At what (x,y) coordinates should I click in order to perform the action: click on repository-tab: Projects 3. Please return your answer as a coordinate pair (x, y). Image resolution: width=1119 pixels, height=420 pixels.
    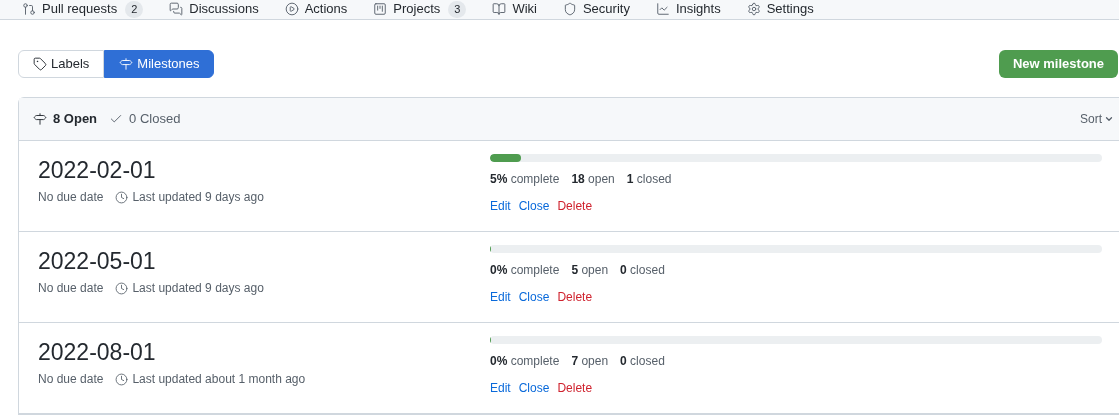
    Looking at the image, I should click on (420, 9).